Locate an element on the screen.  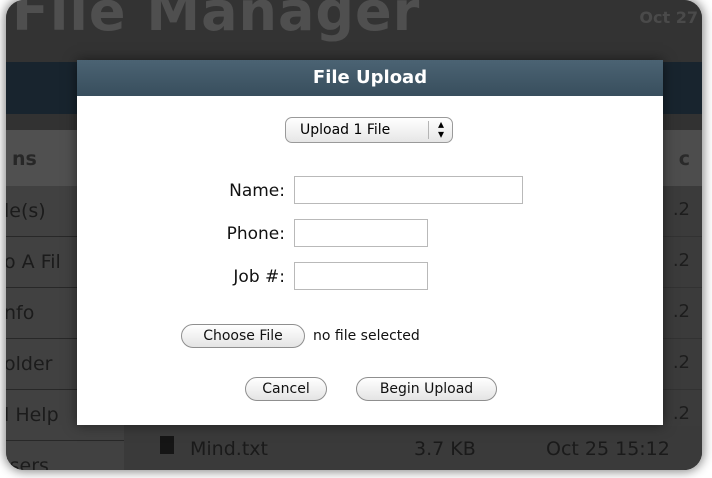
document-icon is located at coordinates (167, 445).